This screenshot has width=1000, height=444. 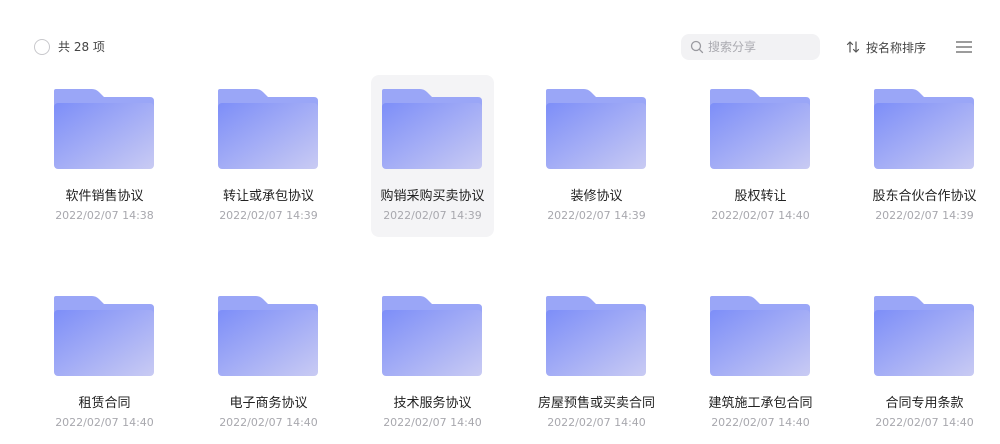 I want to click on folder-item: 股东合伙合作协议 2022/02/07 14:39, so click(x=924, y=156).